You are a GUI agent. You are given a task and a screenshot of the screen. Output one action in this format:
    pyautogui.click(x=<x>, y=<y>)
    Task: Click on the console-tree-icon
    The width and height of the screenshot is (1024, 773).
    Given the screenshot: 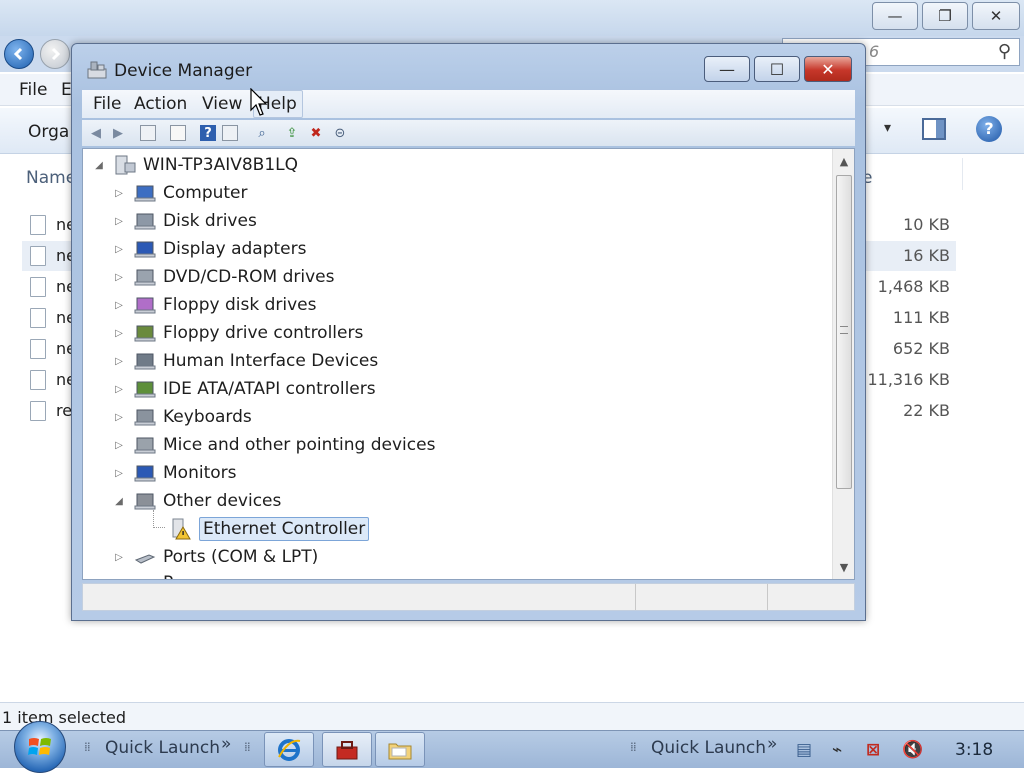 What is the action you would take?
    pyautogui.click(x=148, y=133)
    